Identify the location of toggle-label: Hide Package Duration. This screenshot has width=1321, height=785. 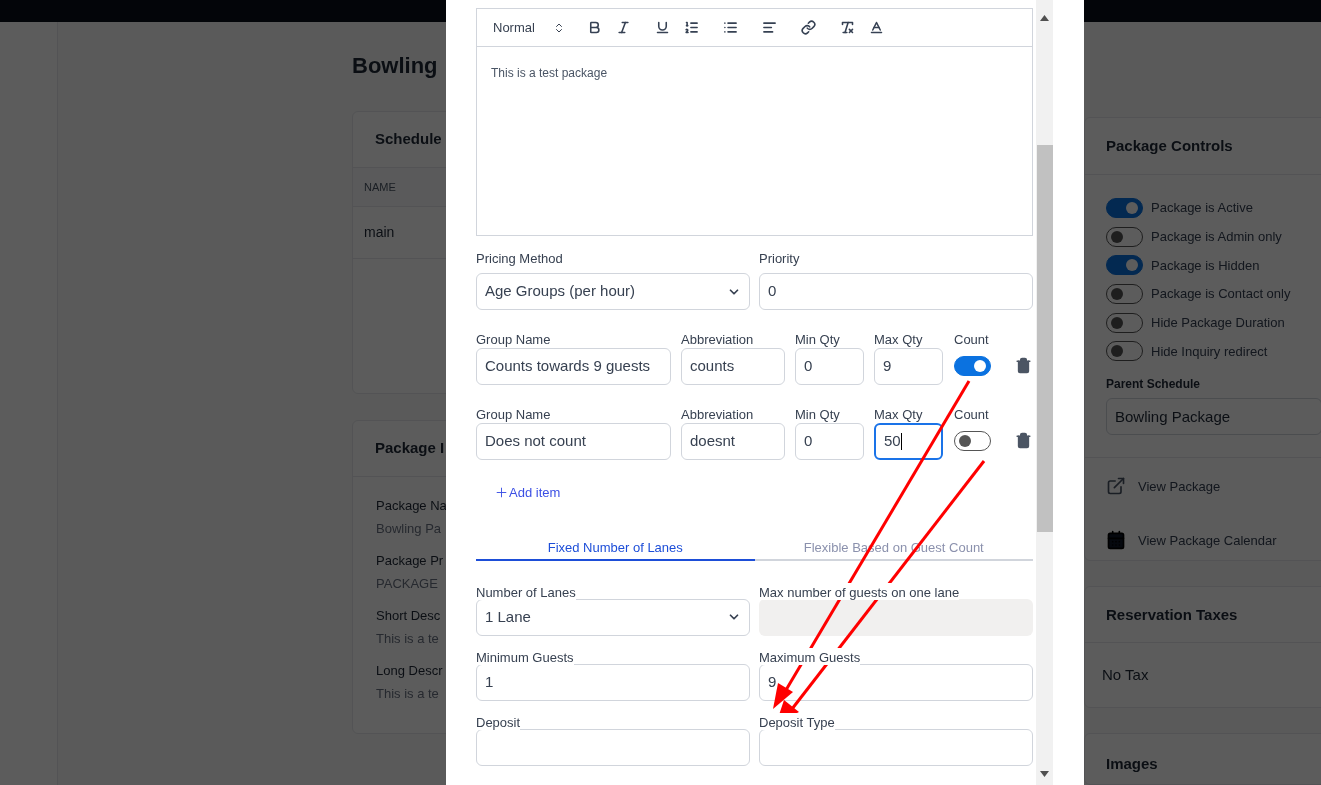
(1218, 323).